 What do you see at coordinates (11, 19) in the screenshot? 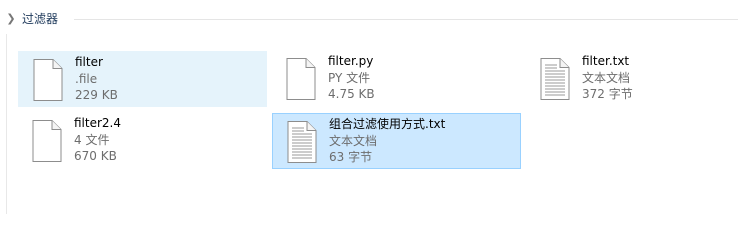
I see `chevron-right-icon: ❯` at bounding box center [11, 19].